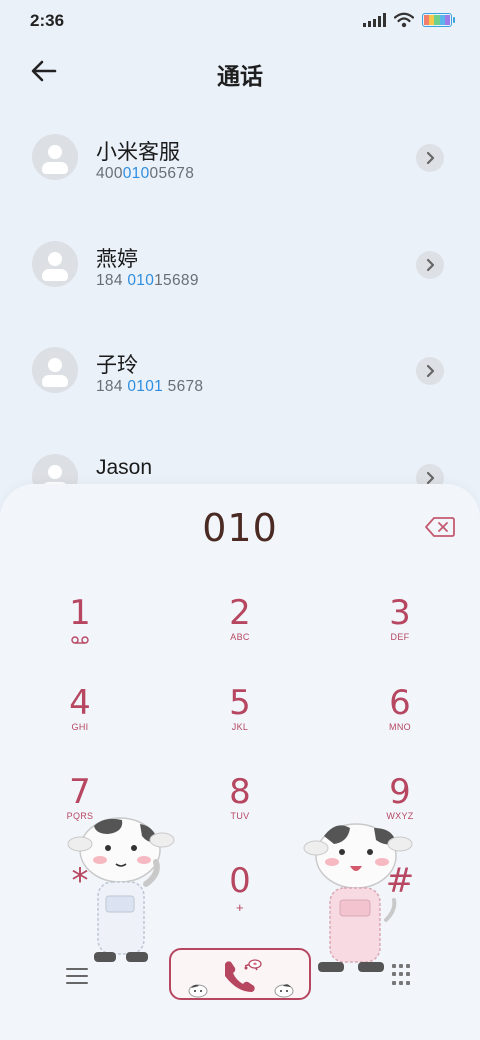 The height and width of the screenshot is (1040, 480). What do you see at coordinates (404, 20) in the screenshot?
I see `wifi-icon` at bounding box center [404, 20].